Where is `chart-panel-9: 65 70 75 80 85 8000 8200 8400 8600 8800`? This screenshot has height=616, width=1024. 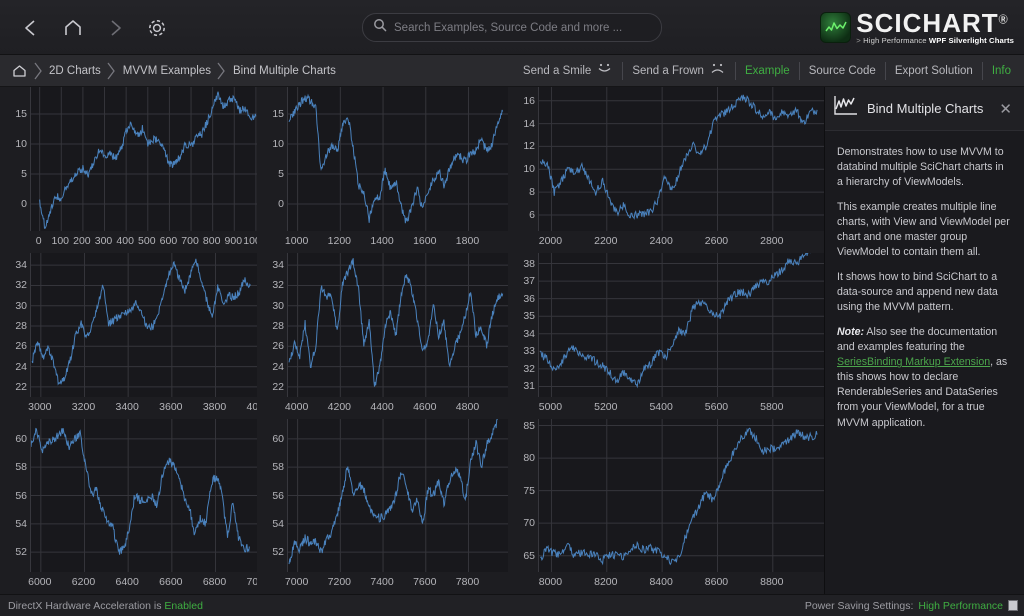 chart-panel-9: 65 70 75 80 85 8000 8200 8400 8600 8800 is located at coordinates (666, 506).